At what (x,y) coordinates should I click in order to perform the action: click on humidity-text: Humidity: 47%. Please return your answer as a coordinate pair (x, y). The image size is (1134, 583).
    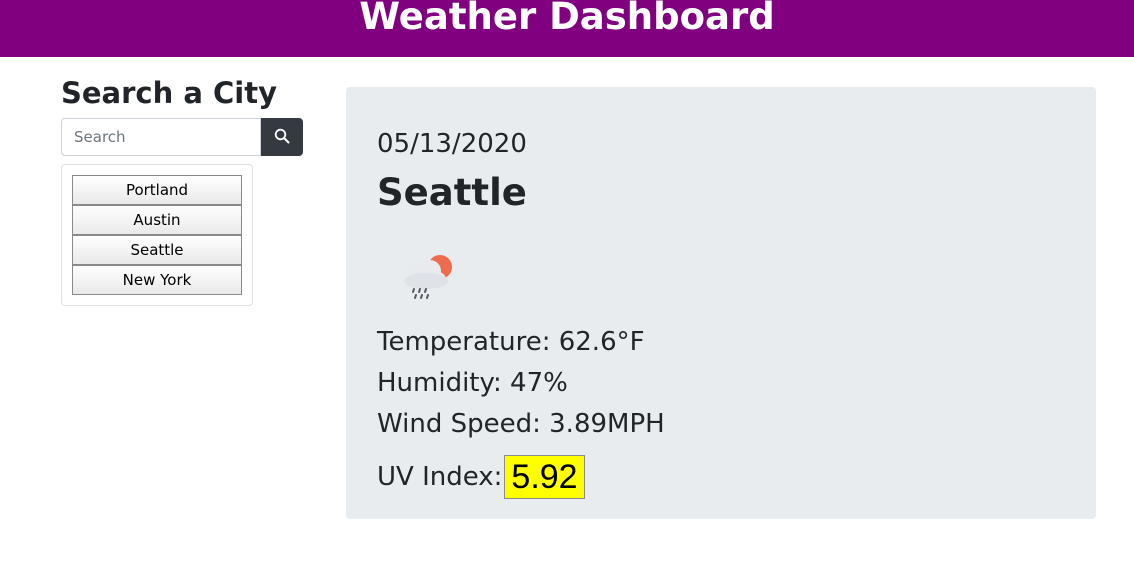
    Looking at the image, I should click on (472, 383).